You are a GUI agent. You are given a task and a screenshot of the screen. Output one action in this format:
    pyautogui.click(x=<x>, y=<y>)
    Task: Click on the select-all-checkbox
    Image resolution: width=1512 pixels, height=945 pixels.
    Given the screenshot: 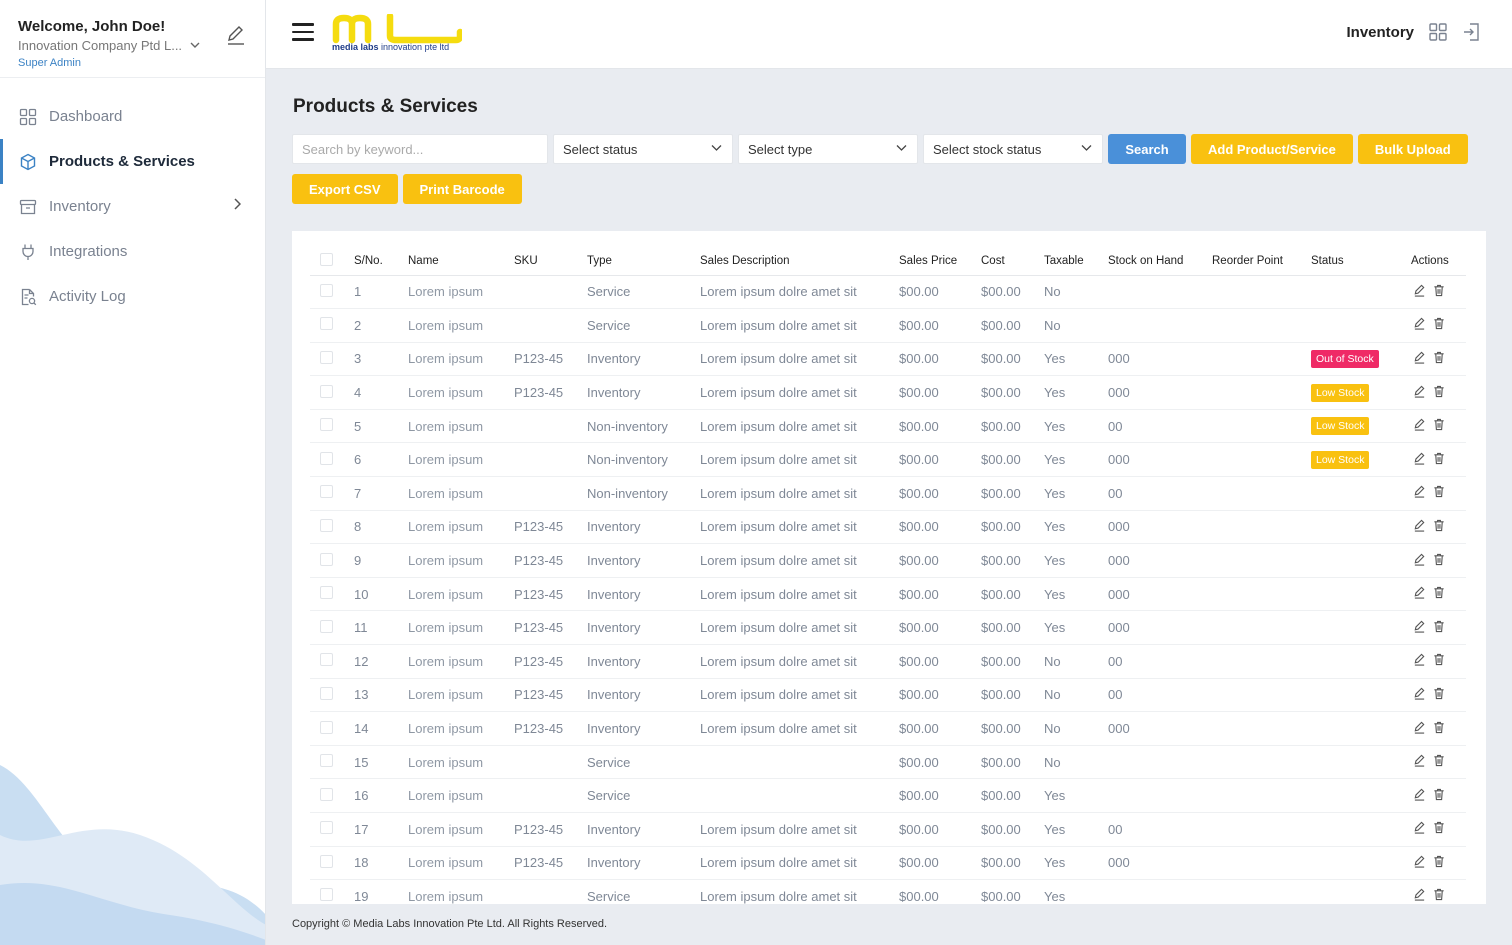 What is the action you would take?
    pyautogui.click(x=326, y=259)
    